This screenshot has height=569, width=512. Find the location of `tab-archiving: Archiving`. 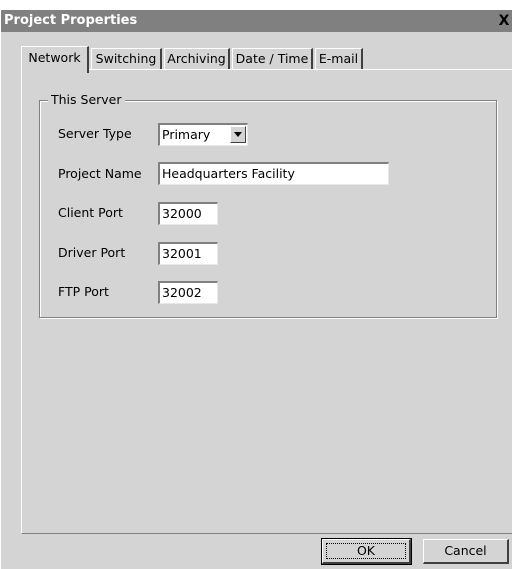

tab-archiving: Archiving is located at coordinates (197, 59).